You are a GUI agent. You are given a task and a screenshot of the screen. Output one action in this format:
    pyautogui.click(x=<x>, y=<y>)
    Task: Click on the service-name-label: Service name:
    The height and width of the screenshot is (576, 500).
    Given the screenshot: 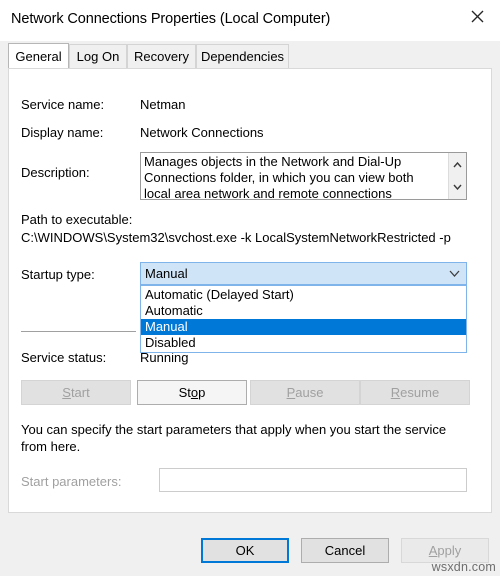 What is the action you would take?
    pyautogui.click(x=63, y=104)
    